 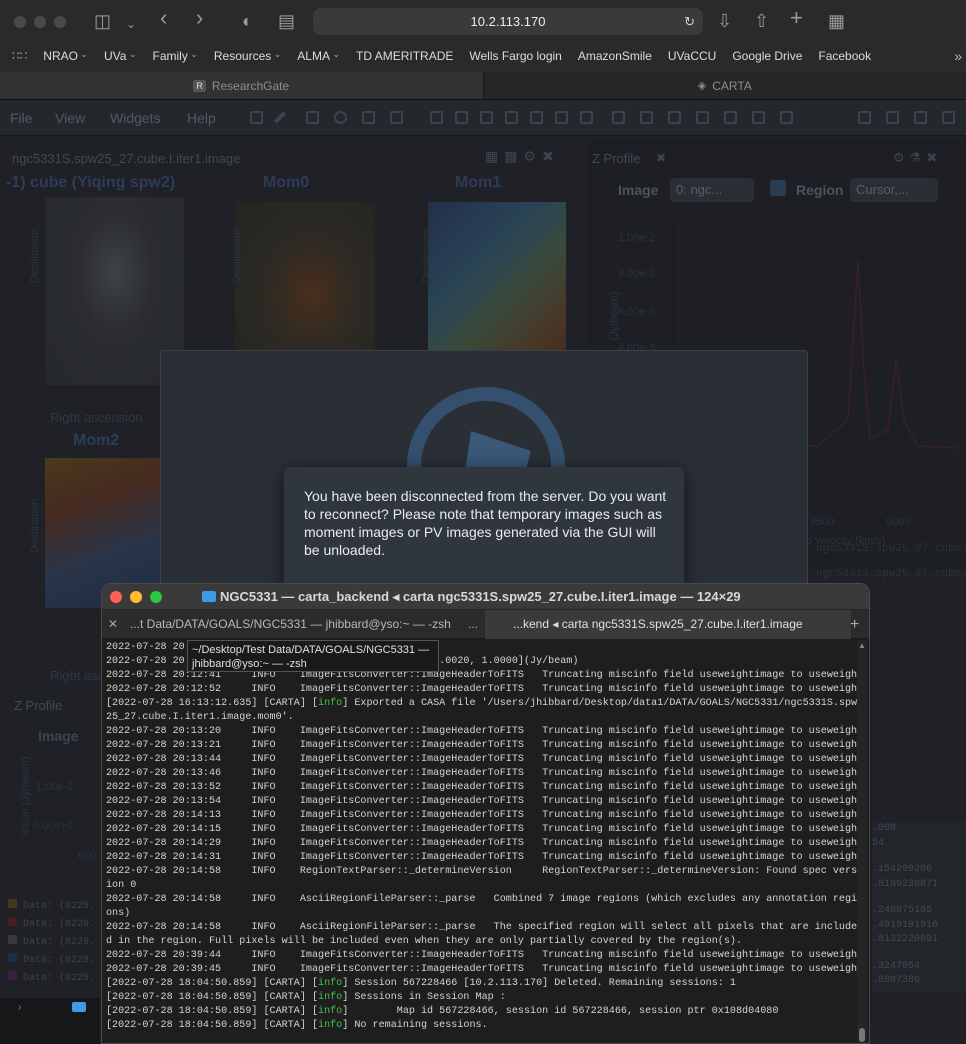 What do you see at coordinates (692, 56) in the screenshot?
I see `bookmark-uvaccu: UVaCCU` at bounding box center [692, 56].